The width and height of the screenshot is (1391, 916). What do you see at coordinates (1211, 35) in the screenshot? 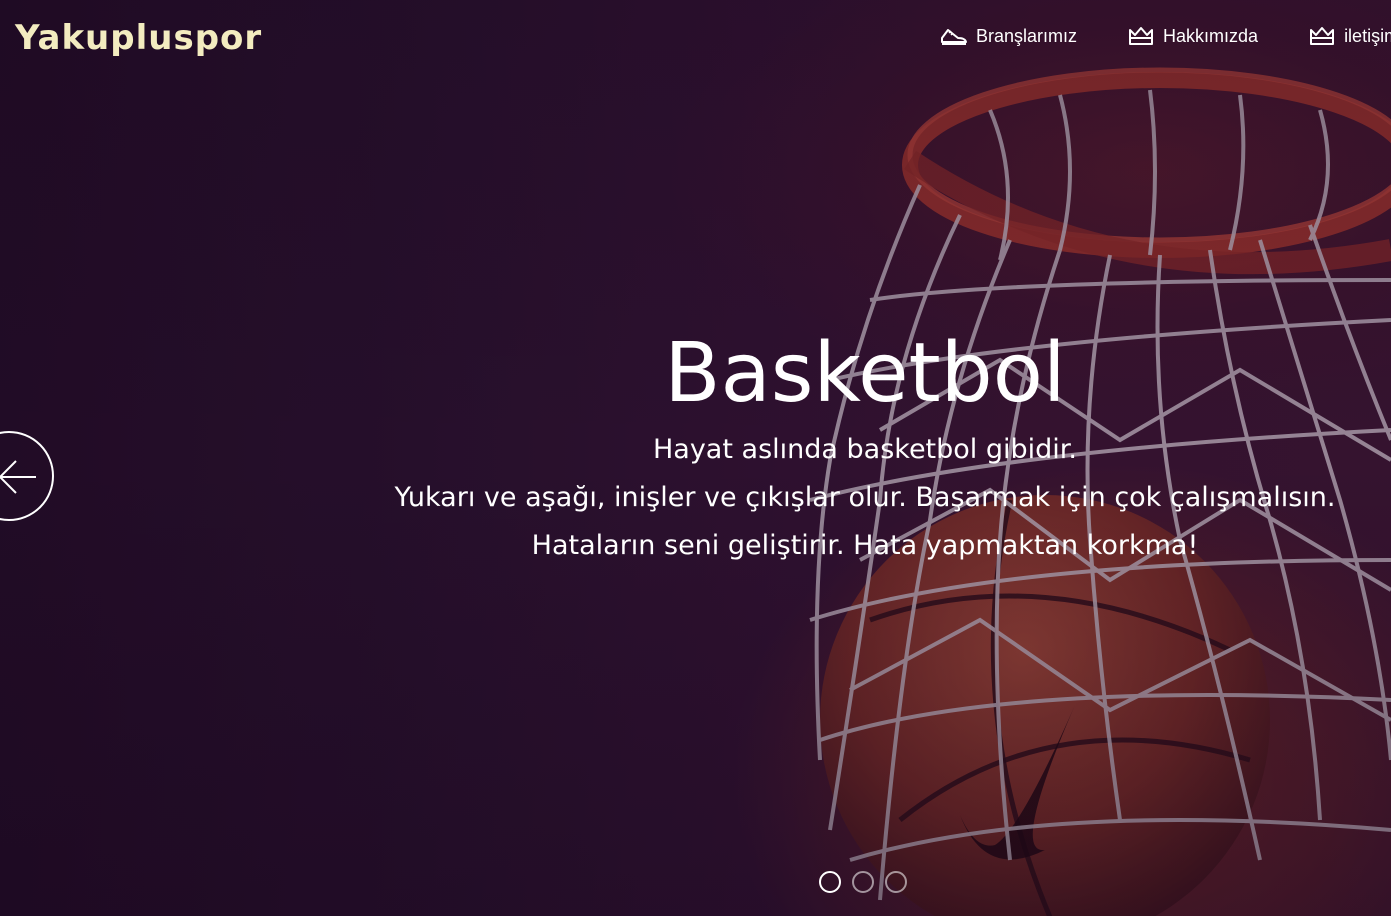
I see `nav-item-label: Hakkımızda` at bounding box center [1211, 35].